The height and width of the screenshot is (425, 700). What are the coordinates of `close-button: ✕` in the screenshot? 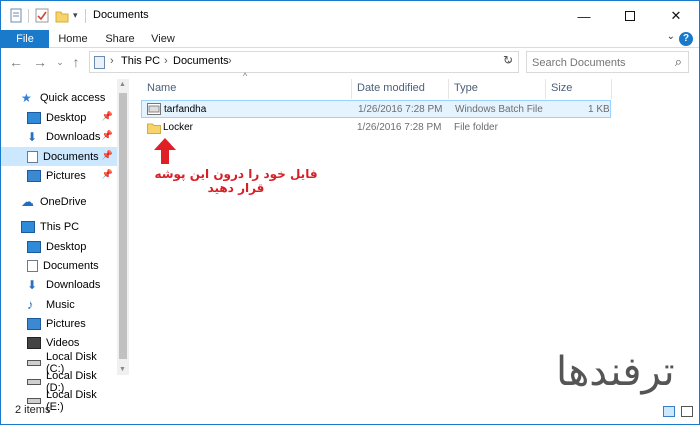 It's located at (676, 16).